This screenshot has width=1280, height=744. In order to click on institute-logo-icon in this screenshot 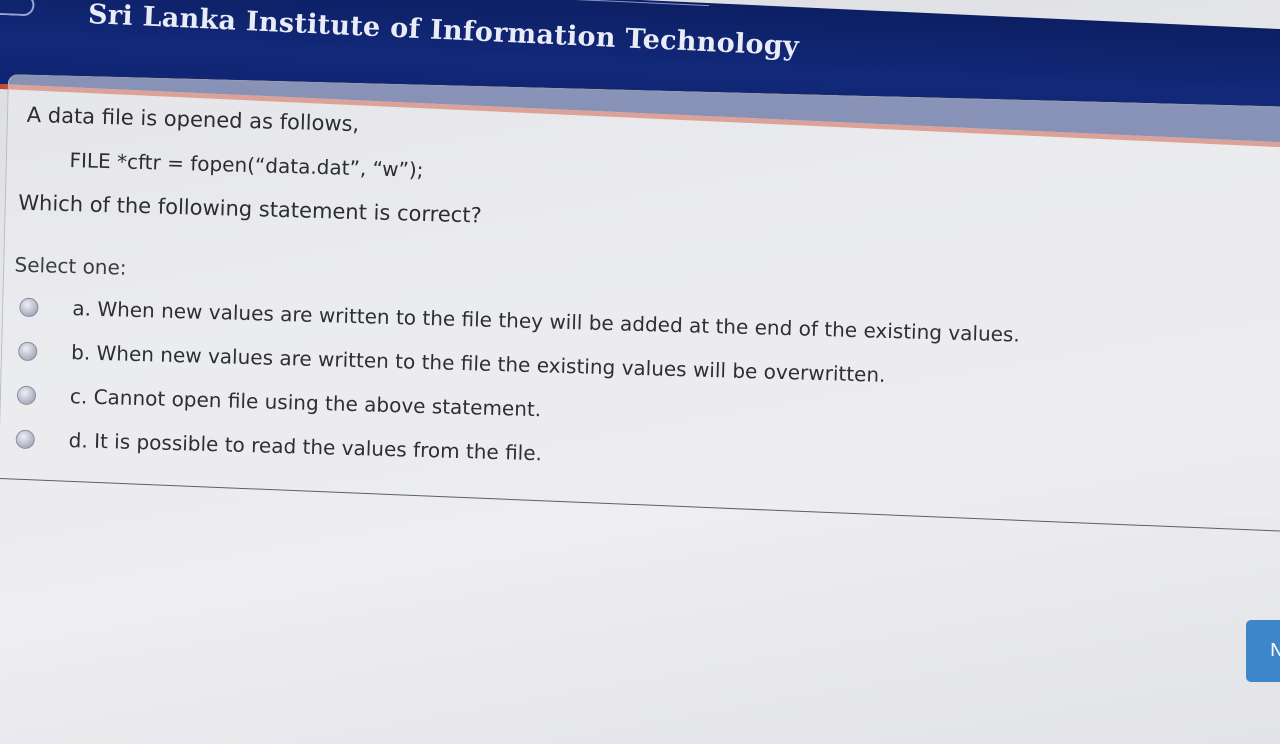, I will do `click(17, 8)`.